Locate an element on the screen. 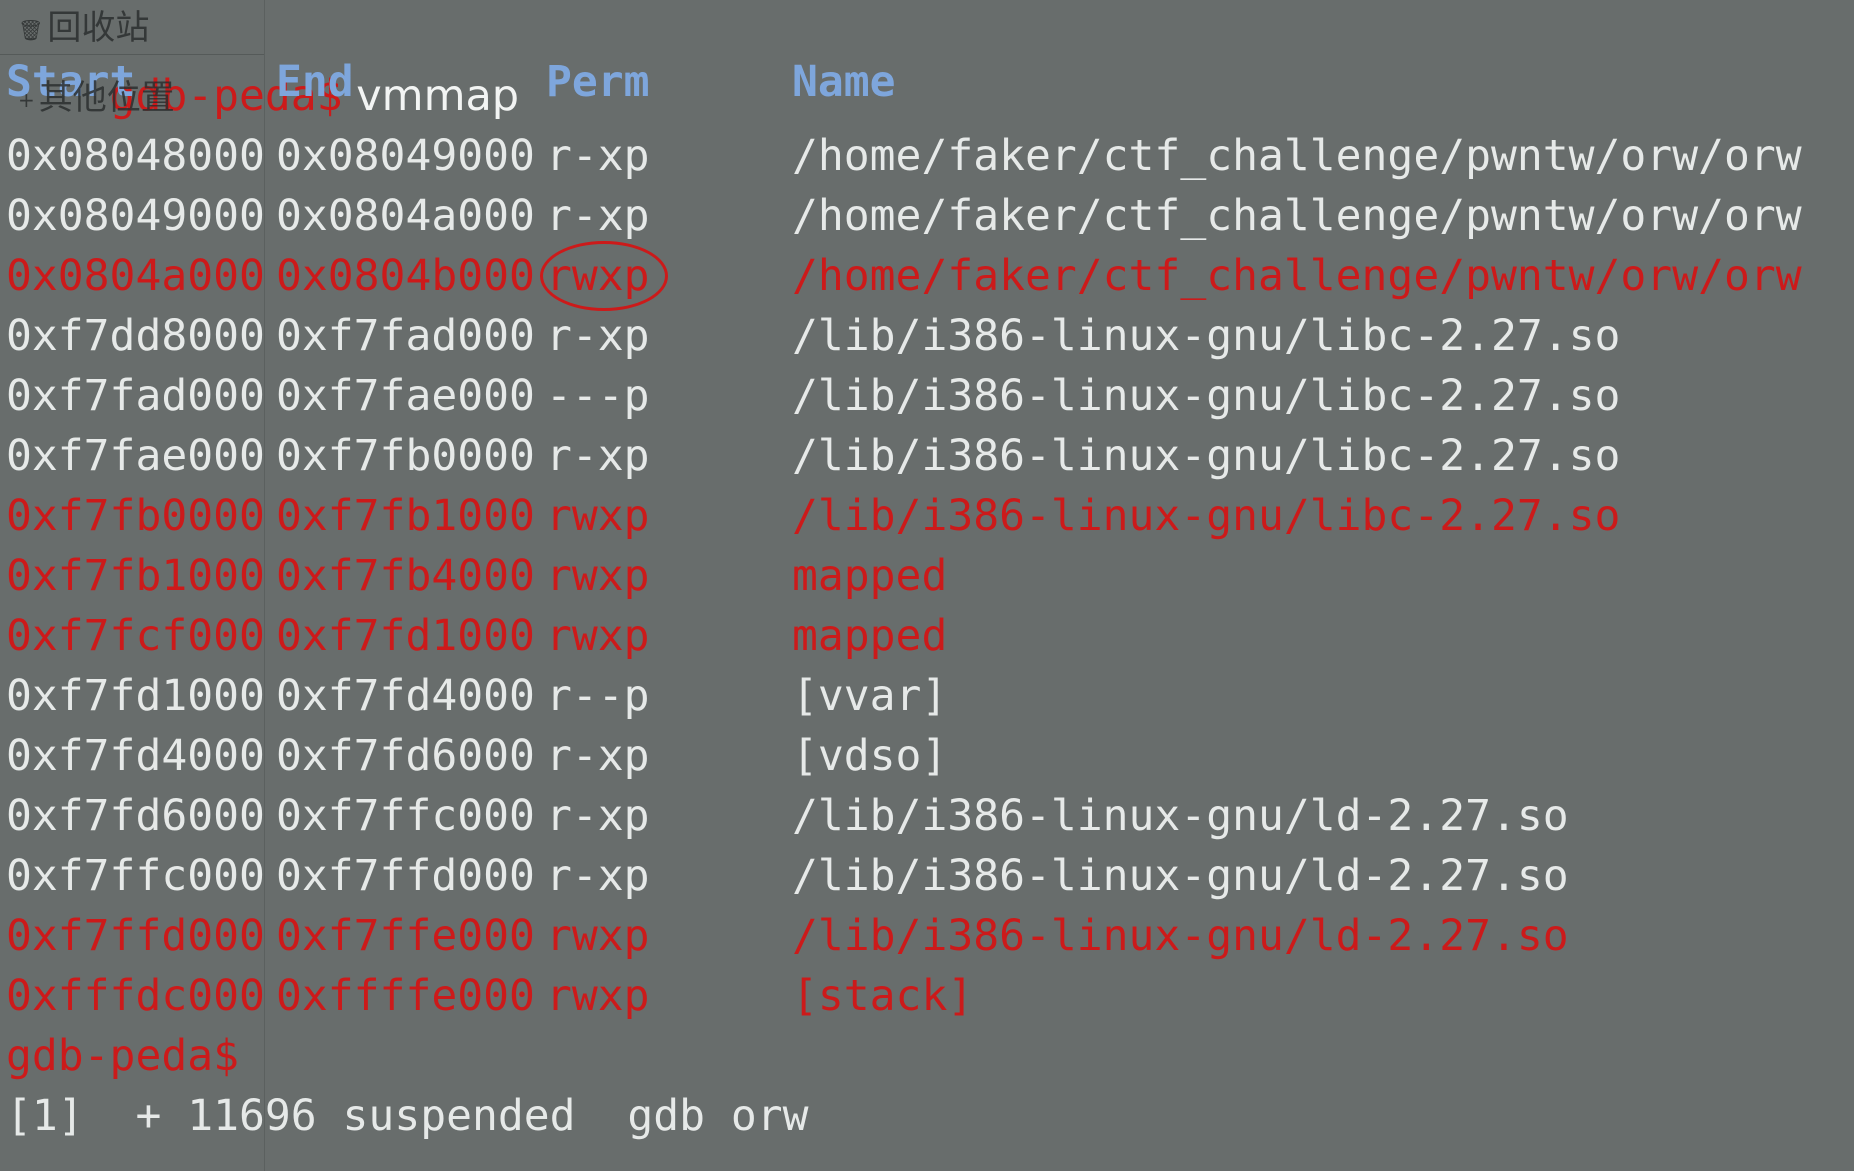 The image size is (1854, 1171). cell-name: [vvar] is located at coordinates (870, 696).